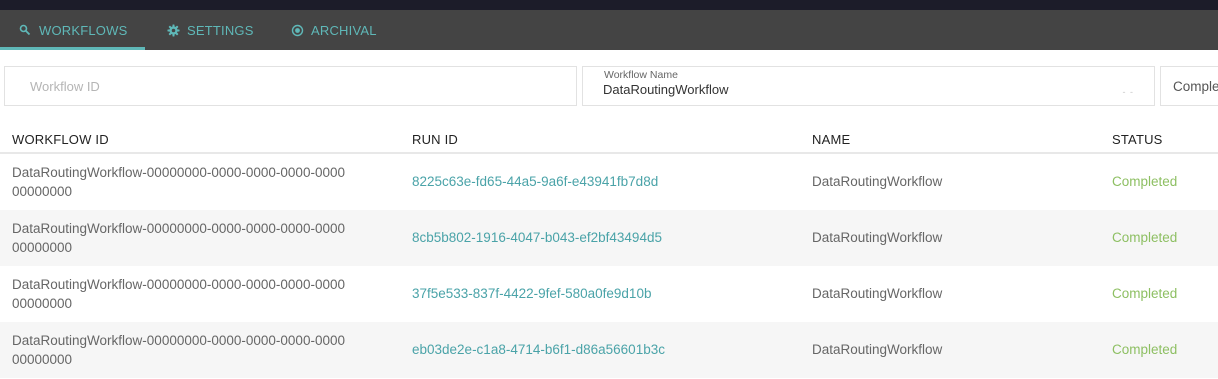 This screenshot has width=1218, height=379. Describe the element at coordinates (297, 30) in the screenshot. I see `archive-icon` at that location.